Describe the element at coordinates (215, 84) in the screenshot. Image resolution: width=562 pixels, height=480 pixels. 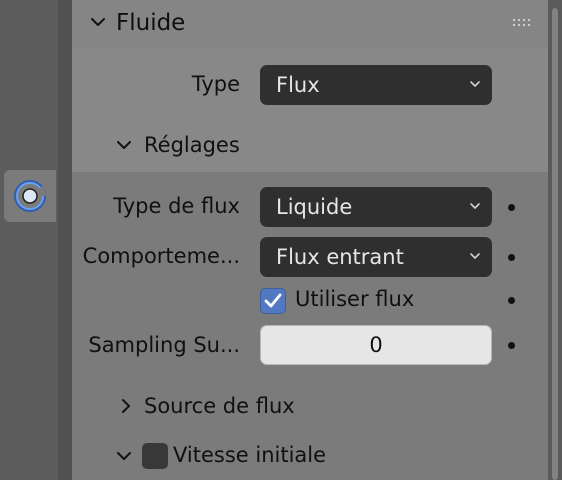
I see `type-label: Type` at that location.